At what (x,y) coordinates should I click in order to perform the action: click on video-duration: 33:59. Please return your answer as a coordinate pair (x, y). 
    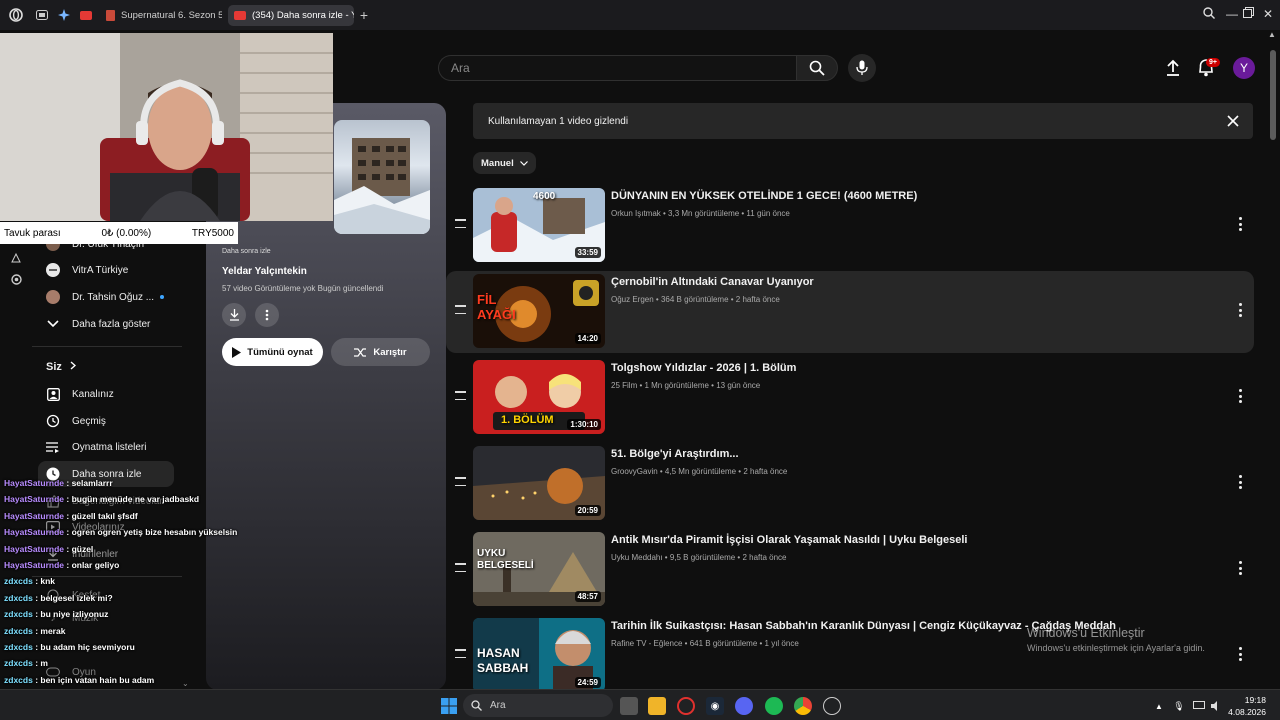
    Looking at the image, I should click on (587, 252).